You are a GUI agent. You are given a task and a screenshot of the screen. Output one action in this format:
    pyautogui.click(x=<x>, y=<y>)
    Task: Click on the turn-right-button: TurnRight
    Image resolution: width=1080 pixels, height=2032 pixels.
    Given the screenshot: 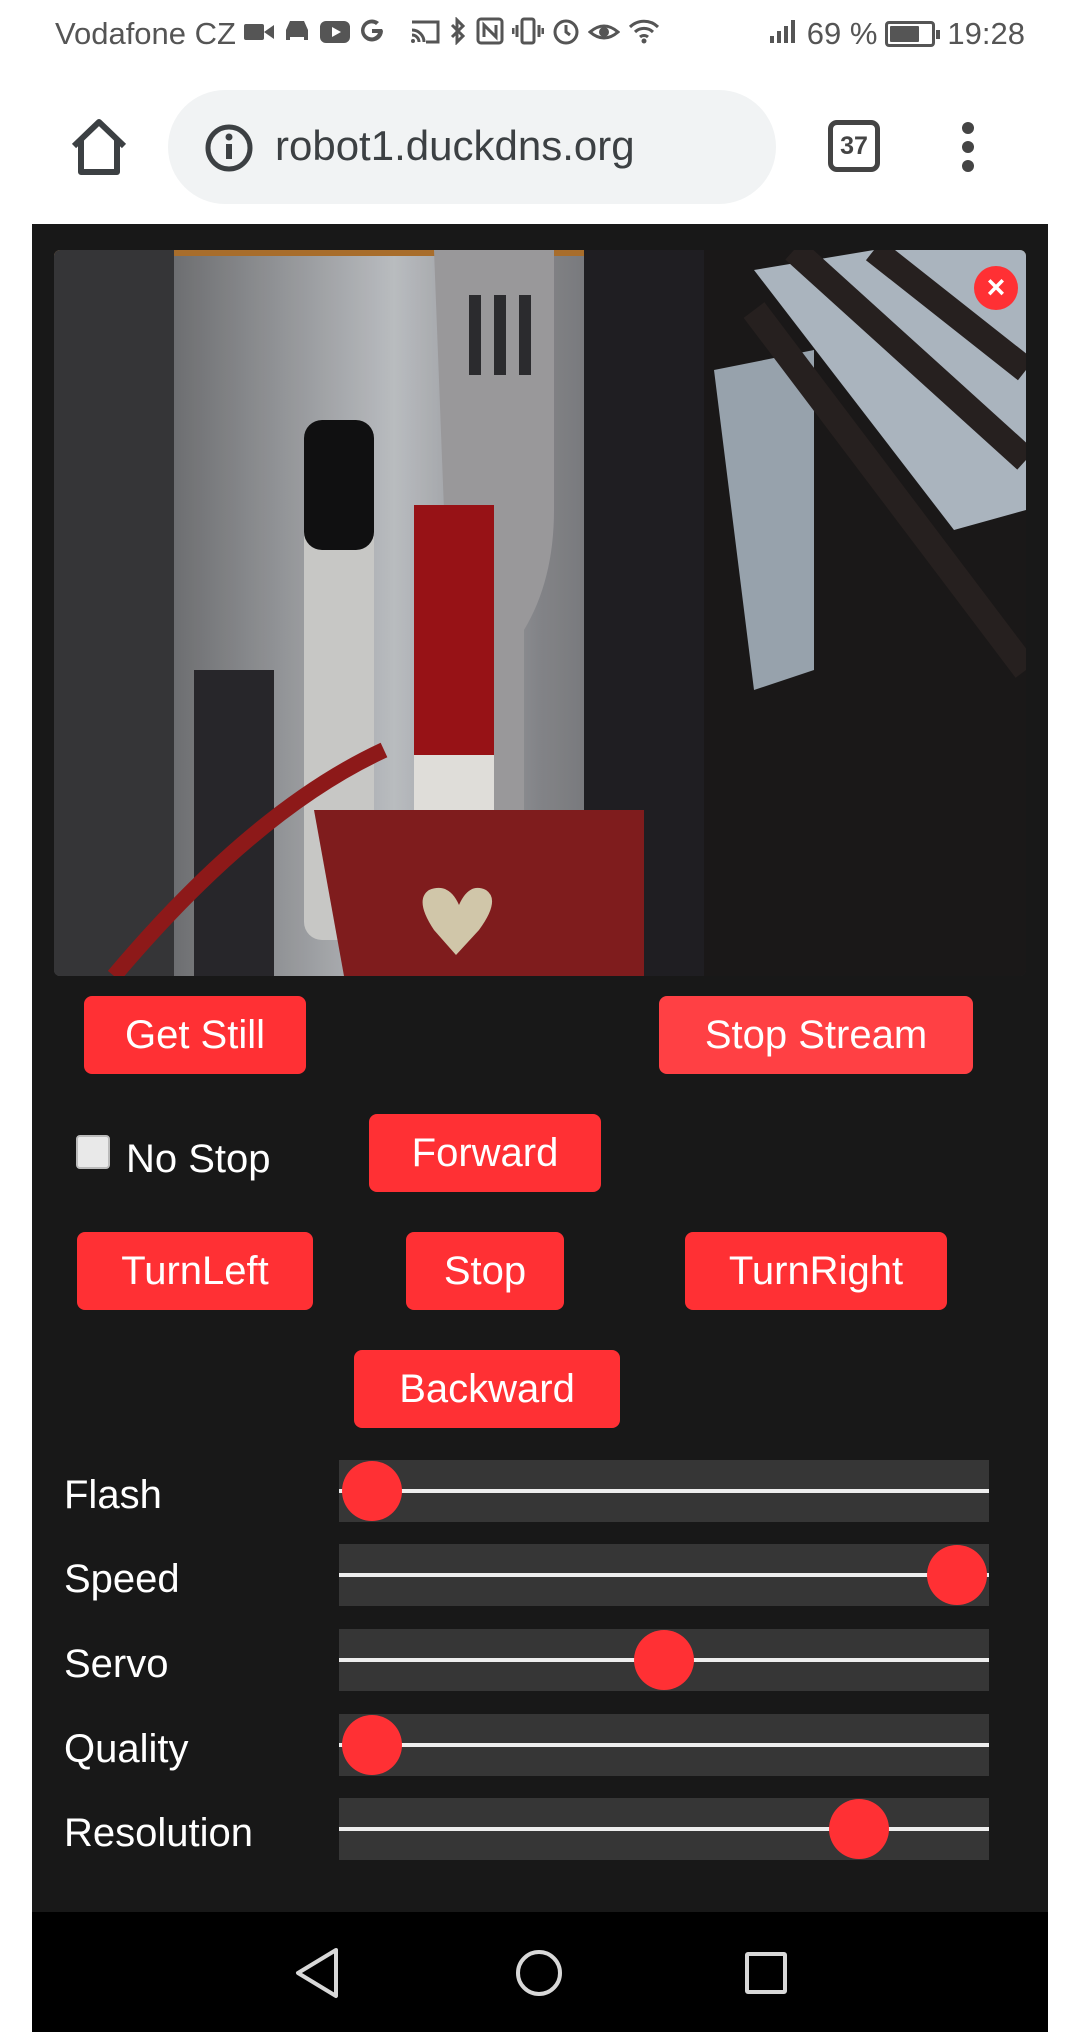 What is the action you would take?
    pyautogui.click(x=816, y=1271)
    